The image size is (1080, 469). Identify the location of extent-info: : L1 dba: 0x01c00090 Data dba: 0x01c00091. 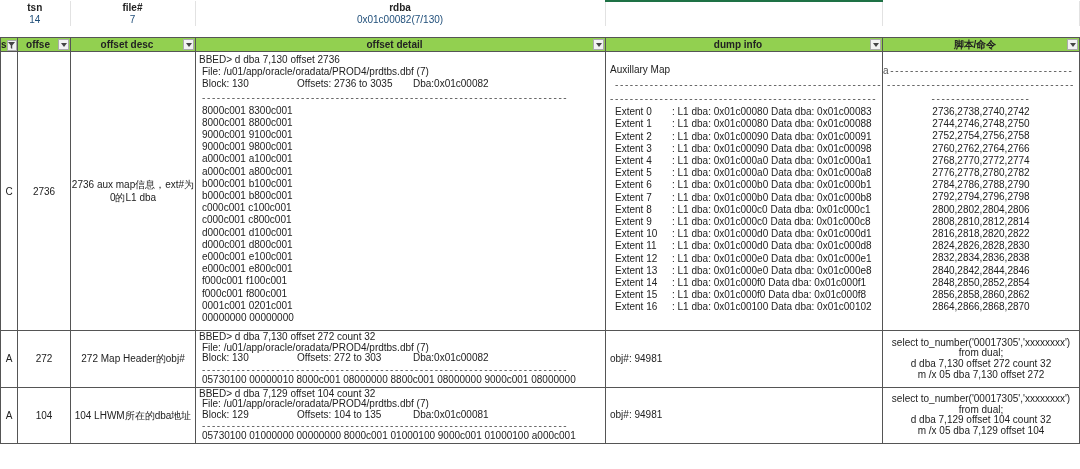
(772, 136).